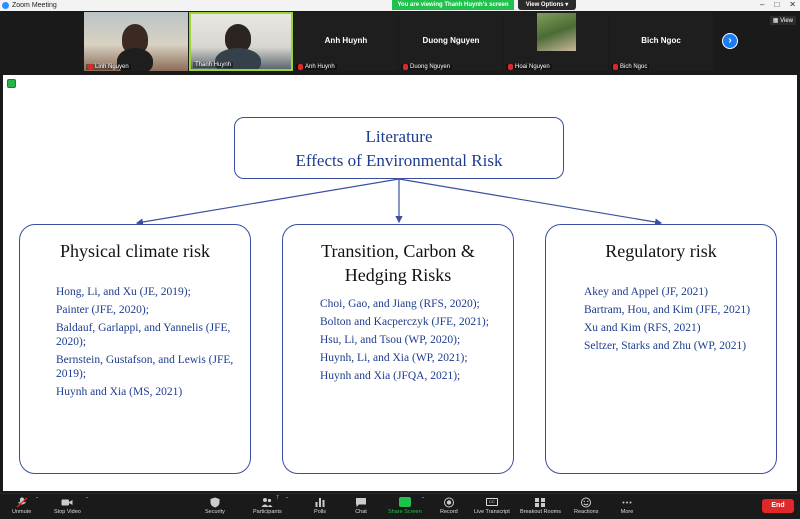  I want to click on participant-tile: Linh Nguyen, so click(136, 41).